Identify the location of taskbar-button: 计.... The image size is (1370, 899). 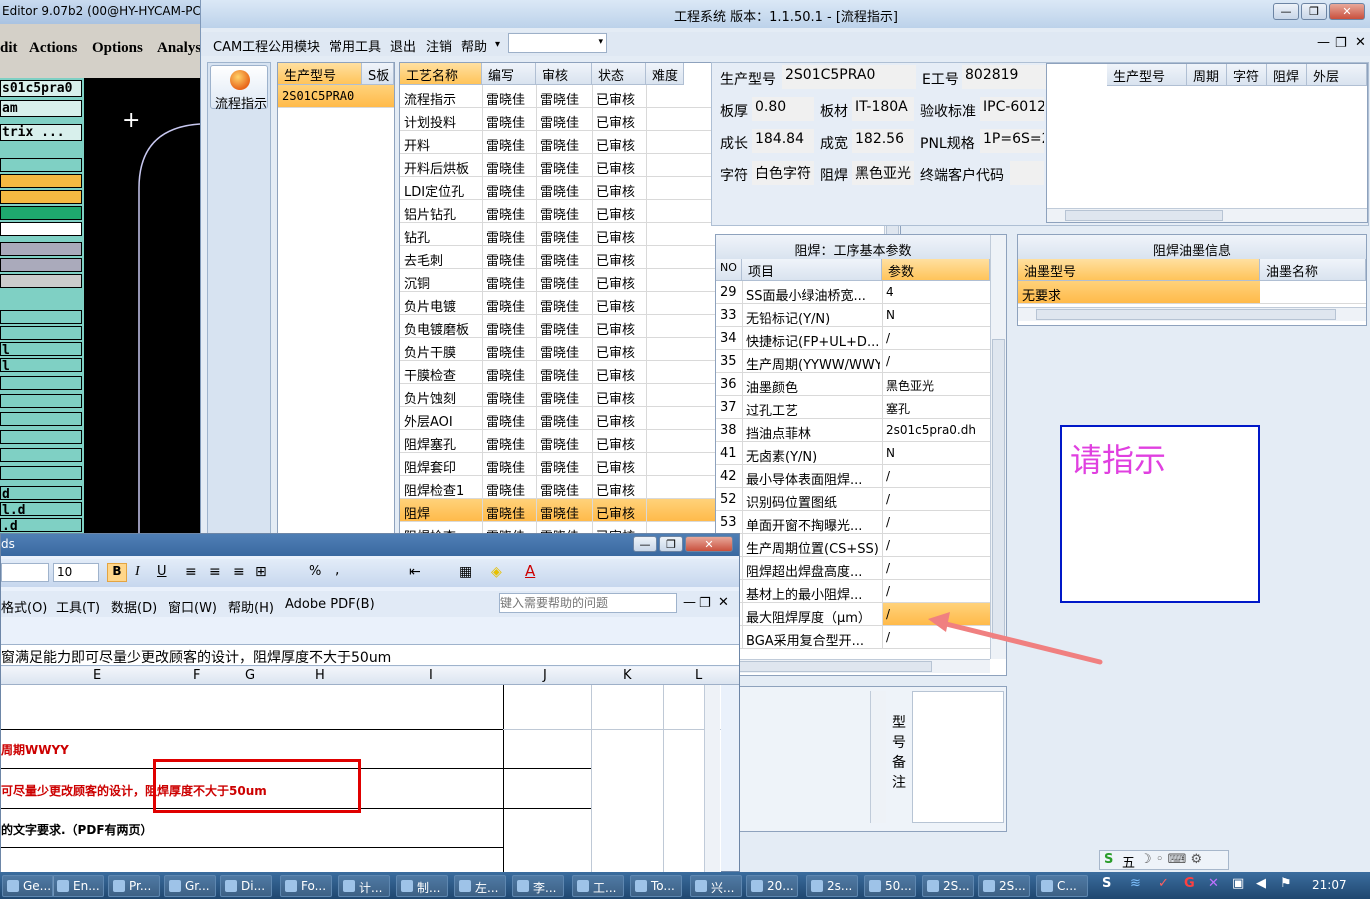
(364, 886).